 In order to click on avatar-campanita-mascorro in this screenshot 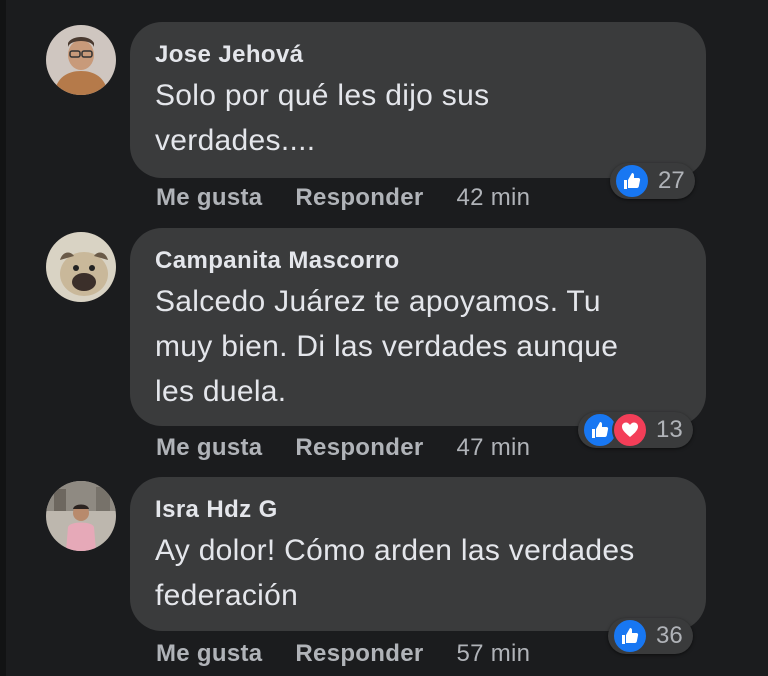, I will do `click(81, 267)`.